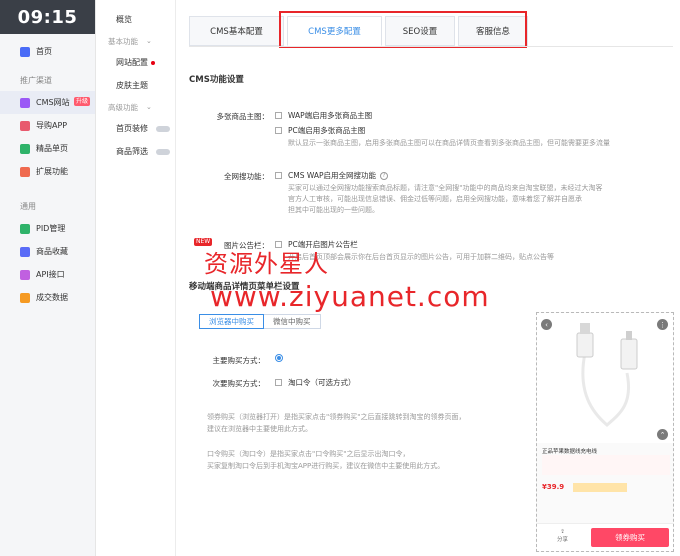 Image resolution: width=680 pixels, height=556 pixels. I want to click on api-icon, so click(25, 274).